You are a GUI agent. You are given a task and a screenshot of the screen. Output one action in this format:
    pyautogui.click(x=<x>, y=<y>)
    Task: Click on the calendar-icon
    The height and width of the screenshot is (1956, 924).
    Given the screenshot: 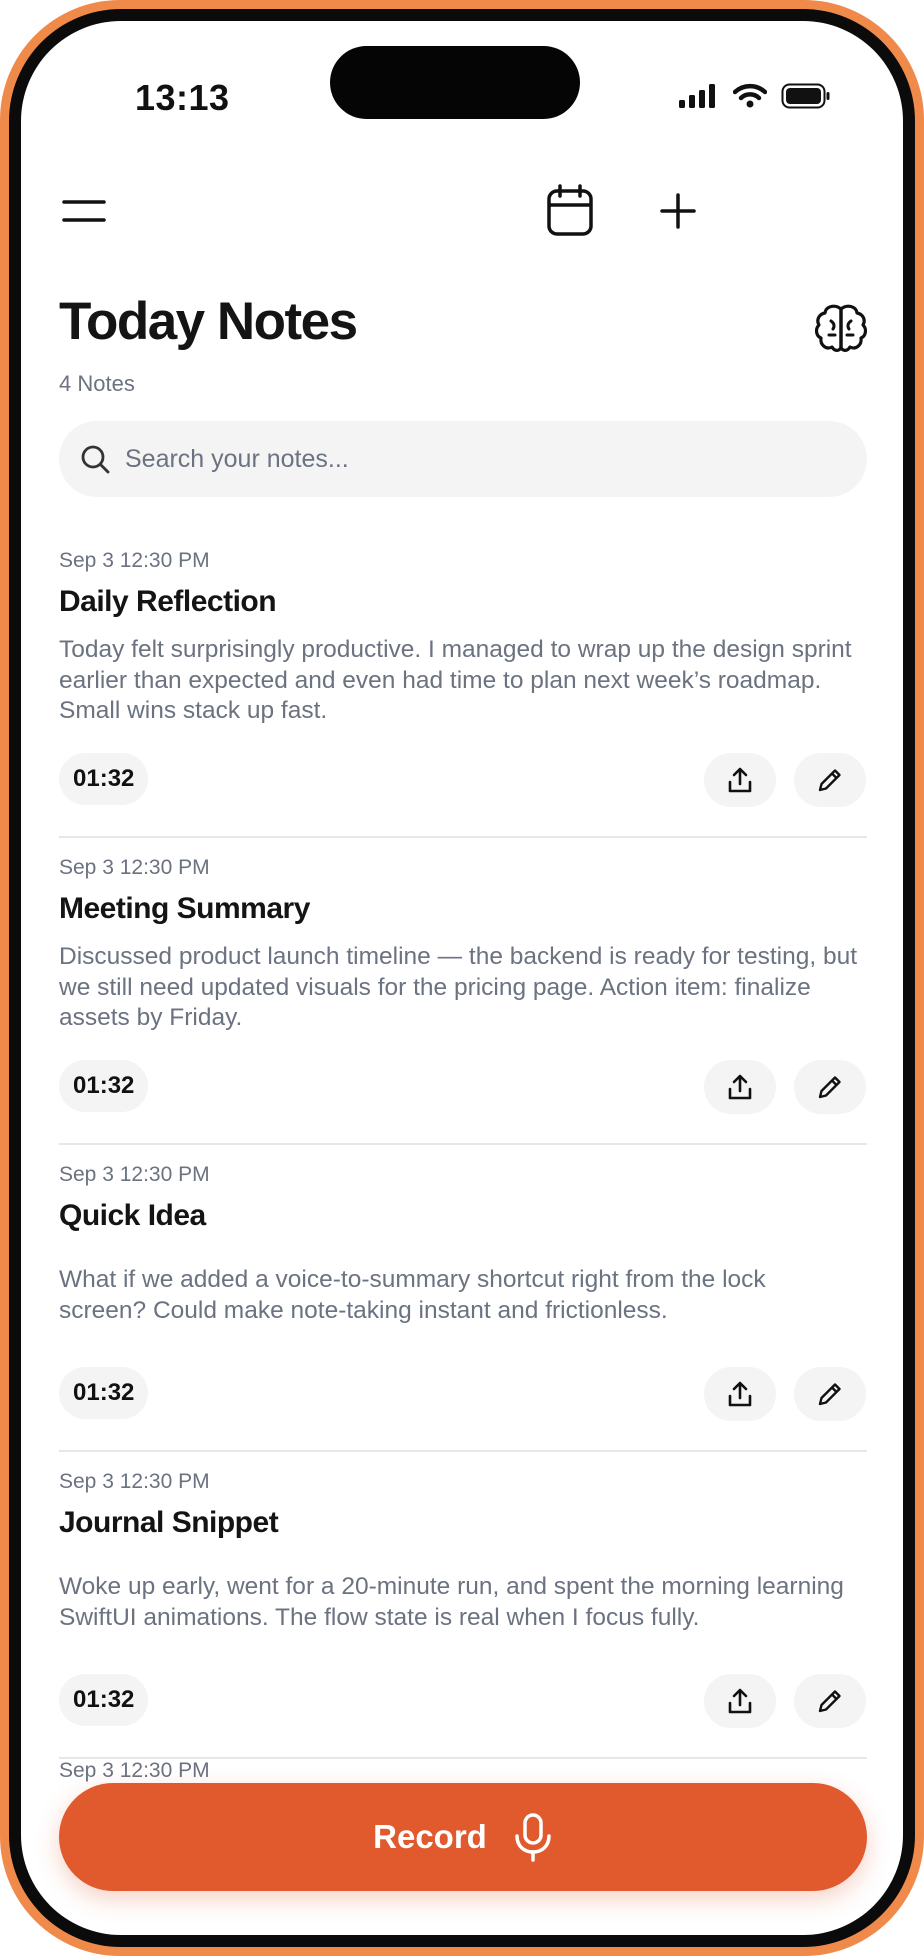 What is the action you would take?
    pyautogui.click(x=570, y=210)
    